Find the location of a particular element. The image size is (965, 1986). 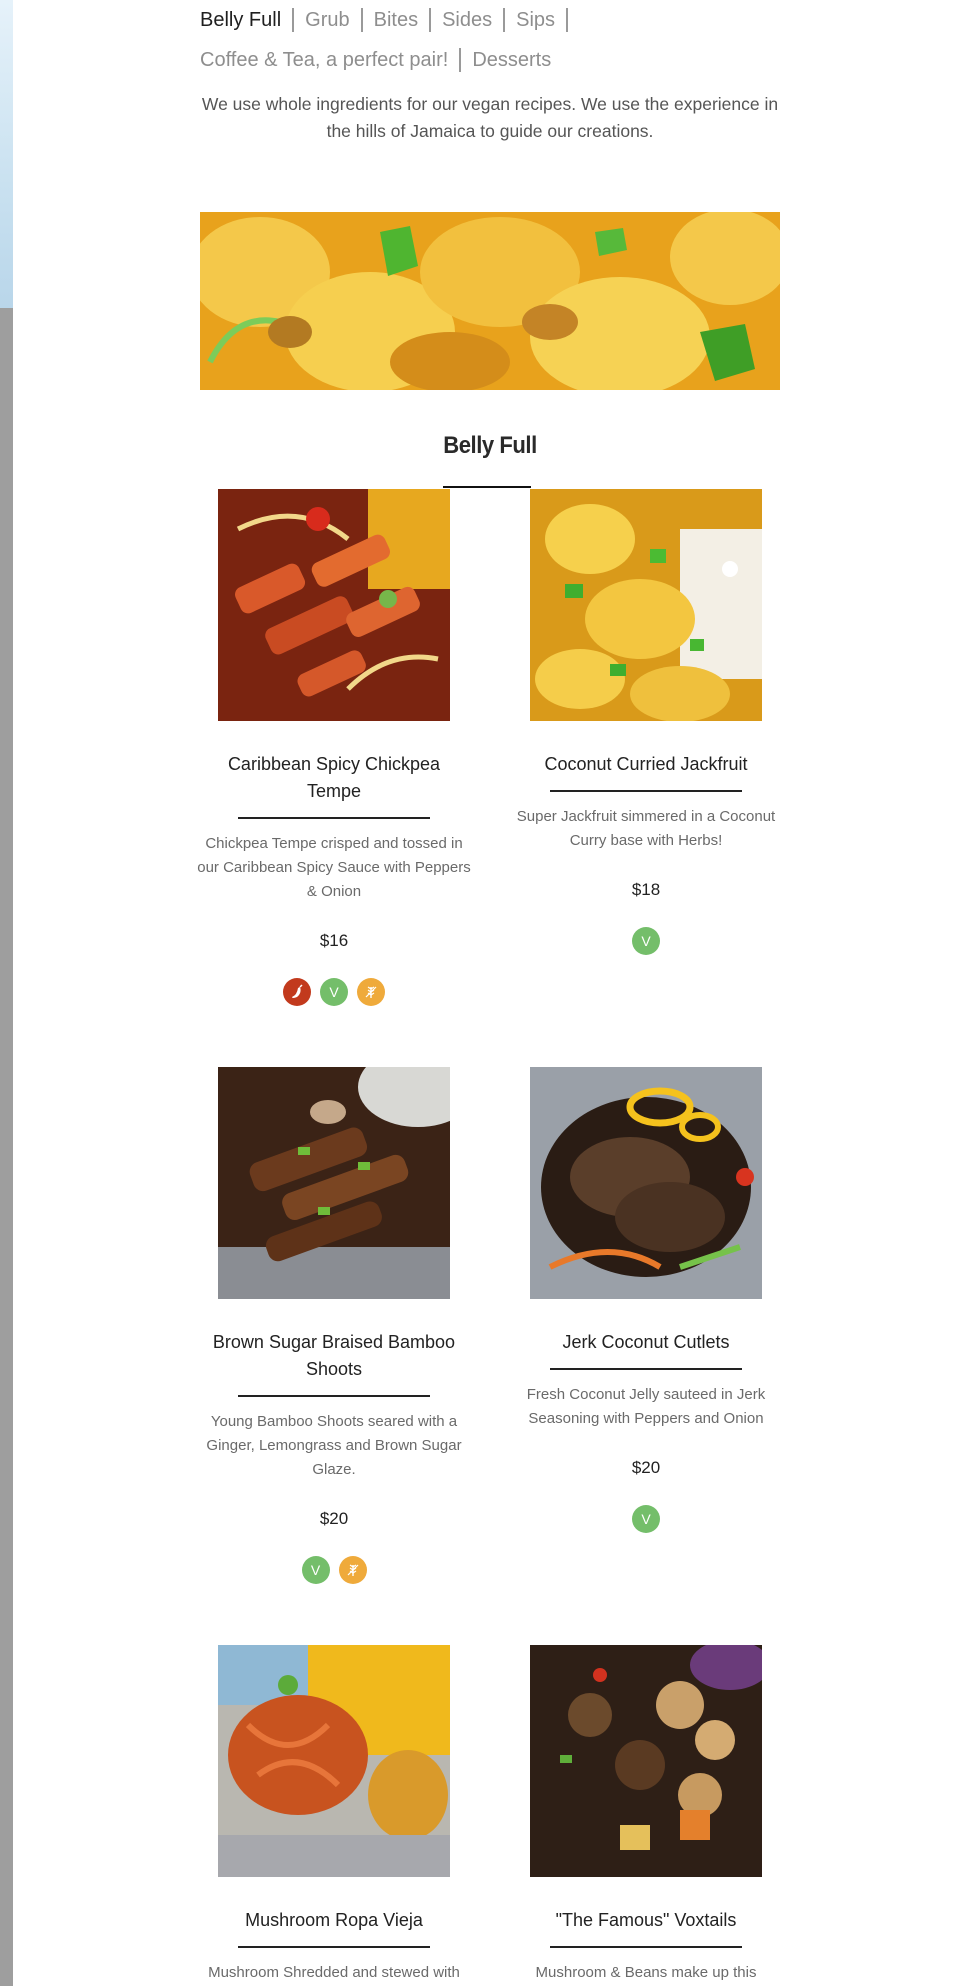

page-edge-strip is located at coordinates (6, 993).